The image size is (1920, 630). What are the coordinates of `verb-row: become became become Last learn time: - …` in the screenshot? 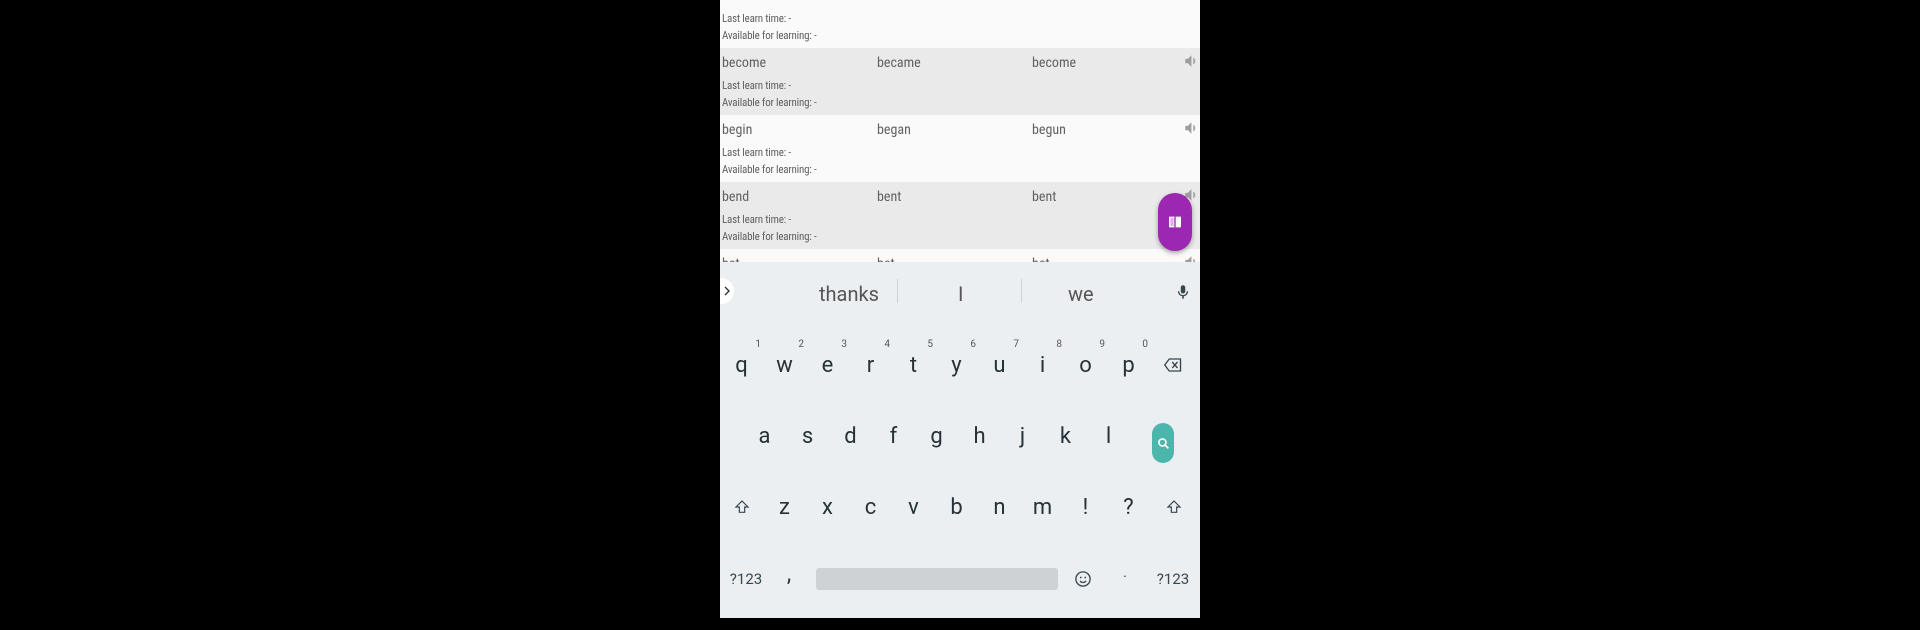 It's located at (960, 81).